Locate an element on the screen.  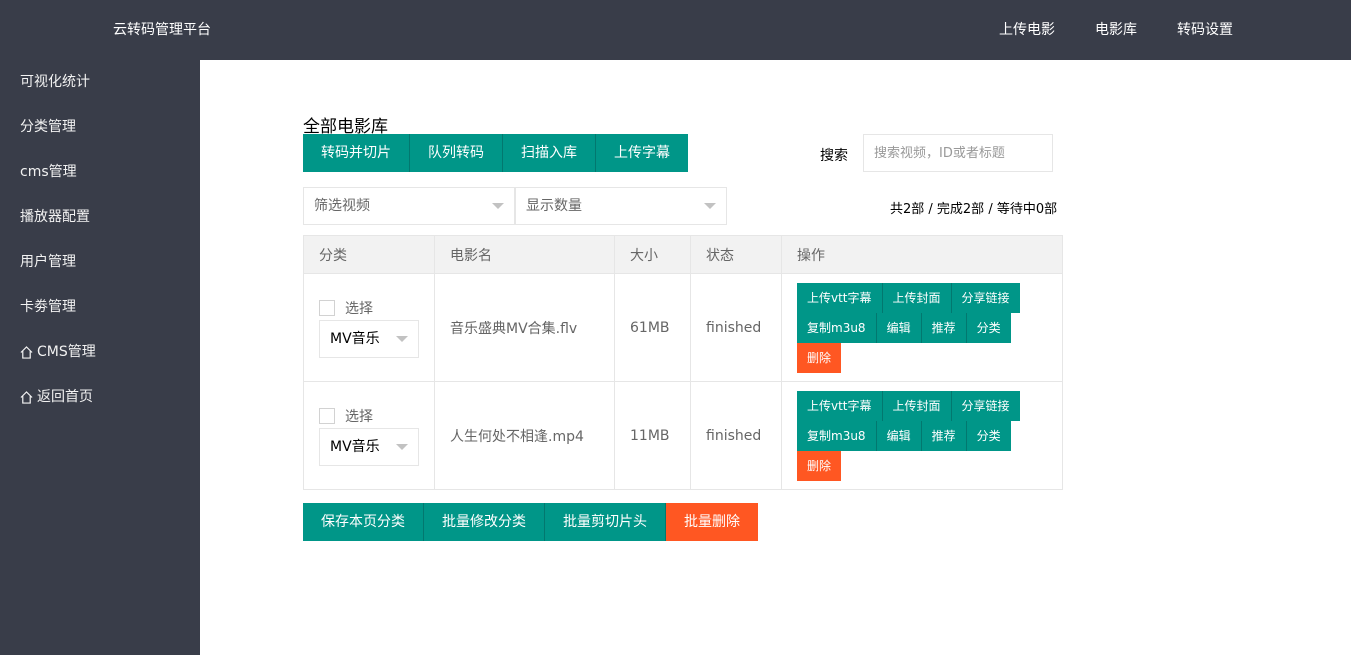
search-label: 搜索 is located at coordinates (834, 156).